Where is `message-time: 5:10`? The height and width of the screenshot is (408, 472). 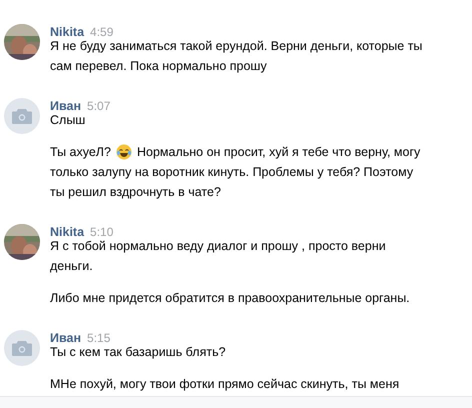 message-time: 5:10 is located at coordinates (102, 232).